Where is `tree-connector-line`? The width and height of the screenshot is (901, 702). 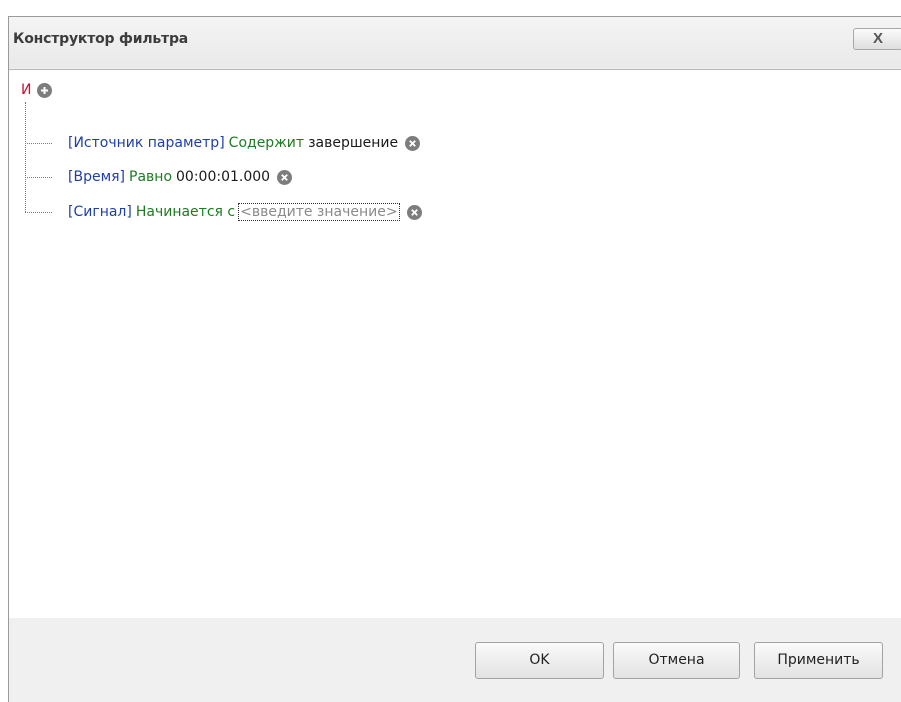
tree-connector-line is located at coordinates (25, 157).